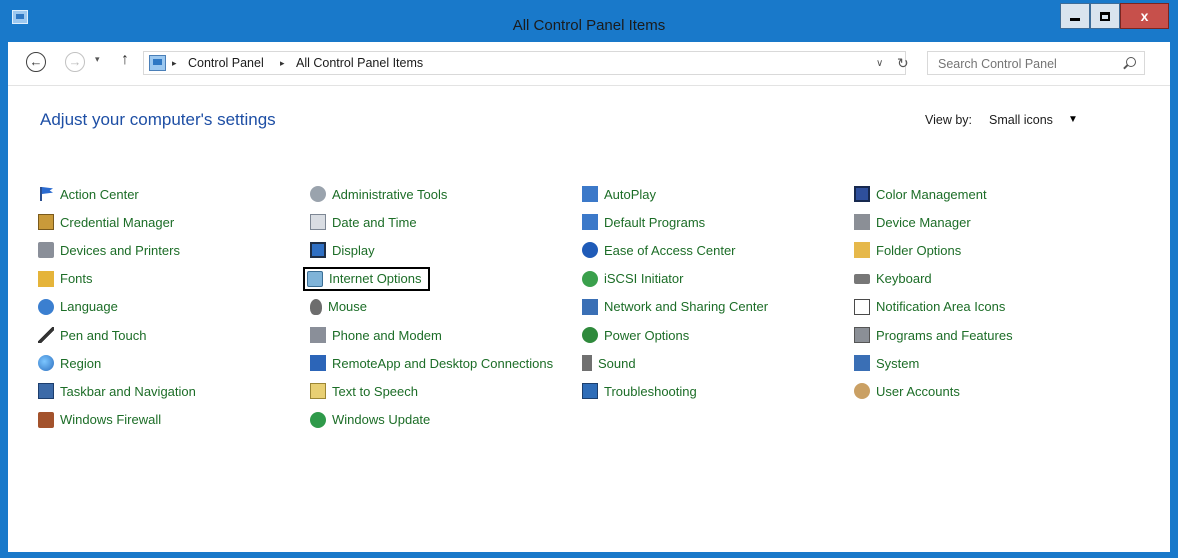 Image resolution: width=1178 pixels, height=558 pixels. I want to click on maximize-button, so click(1105, 16).